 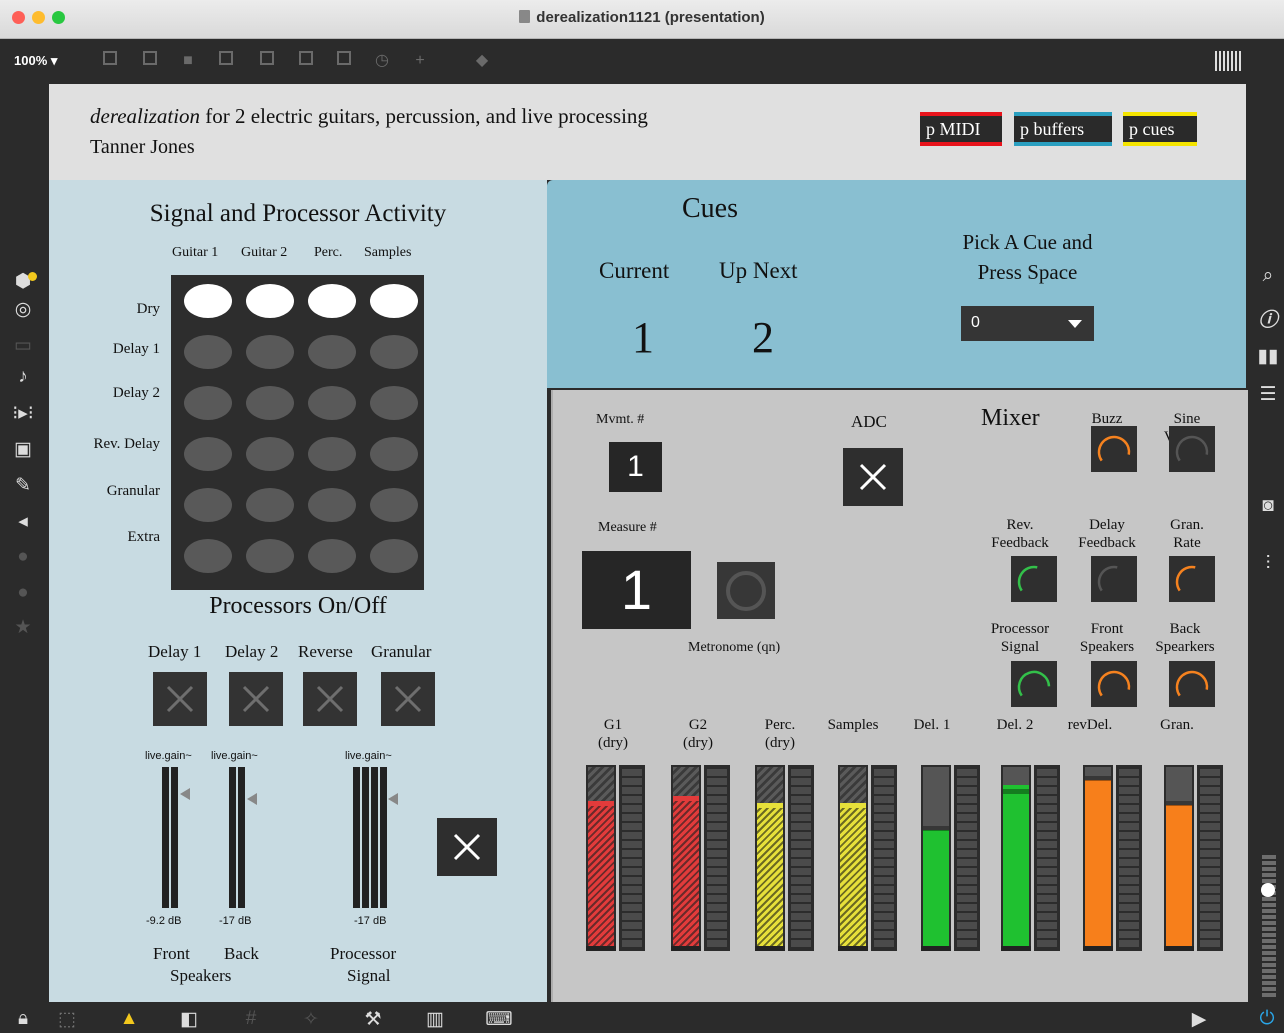 What do you see at coordinates (373, 1019) in the screenshot?
I see `wrench-icon: ⚒` at bounding box center [373, 1019].